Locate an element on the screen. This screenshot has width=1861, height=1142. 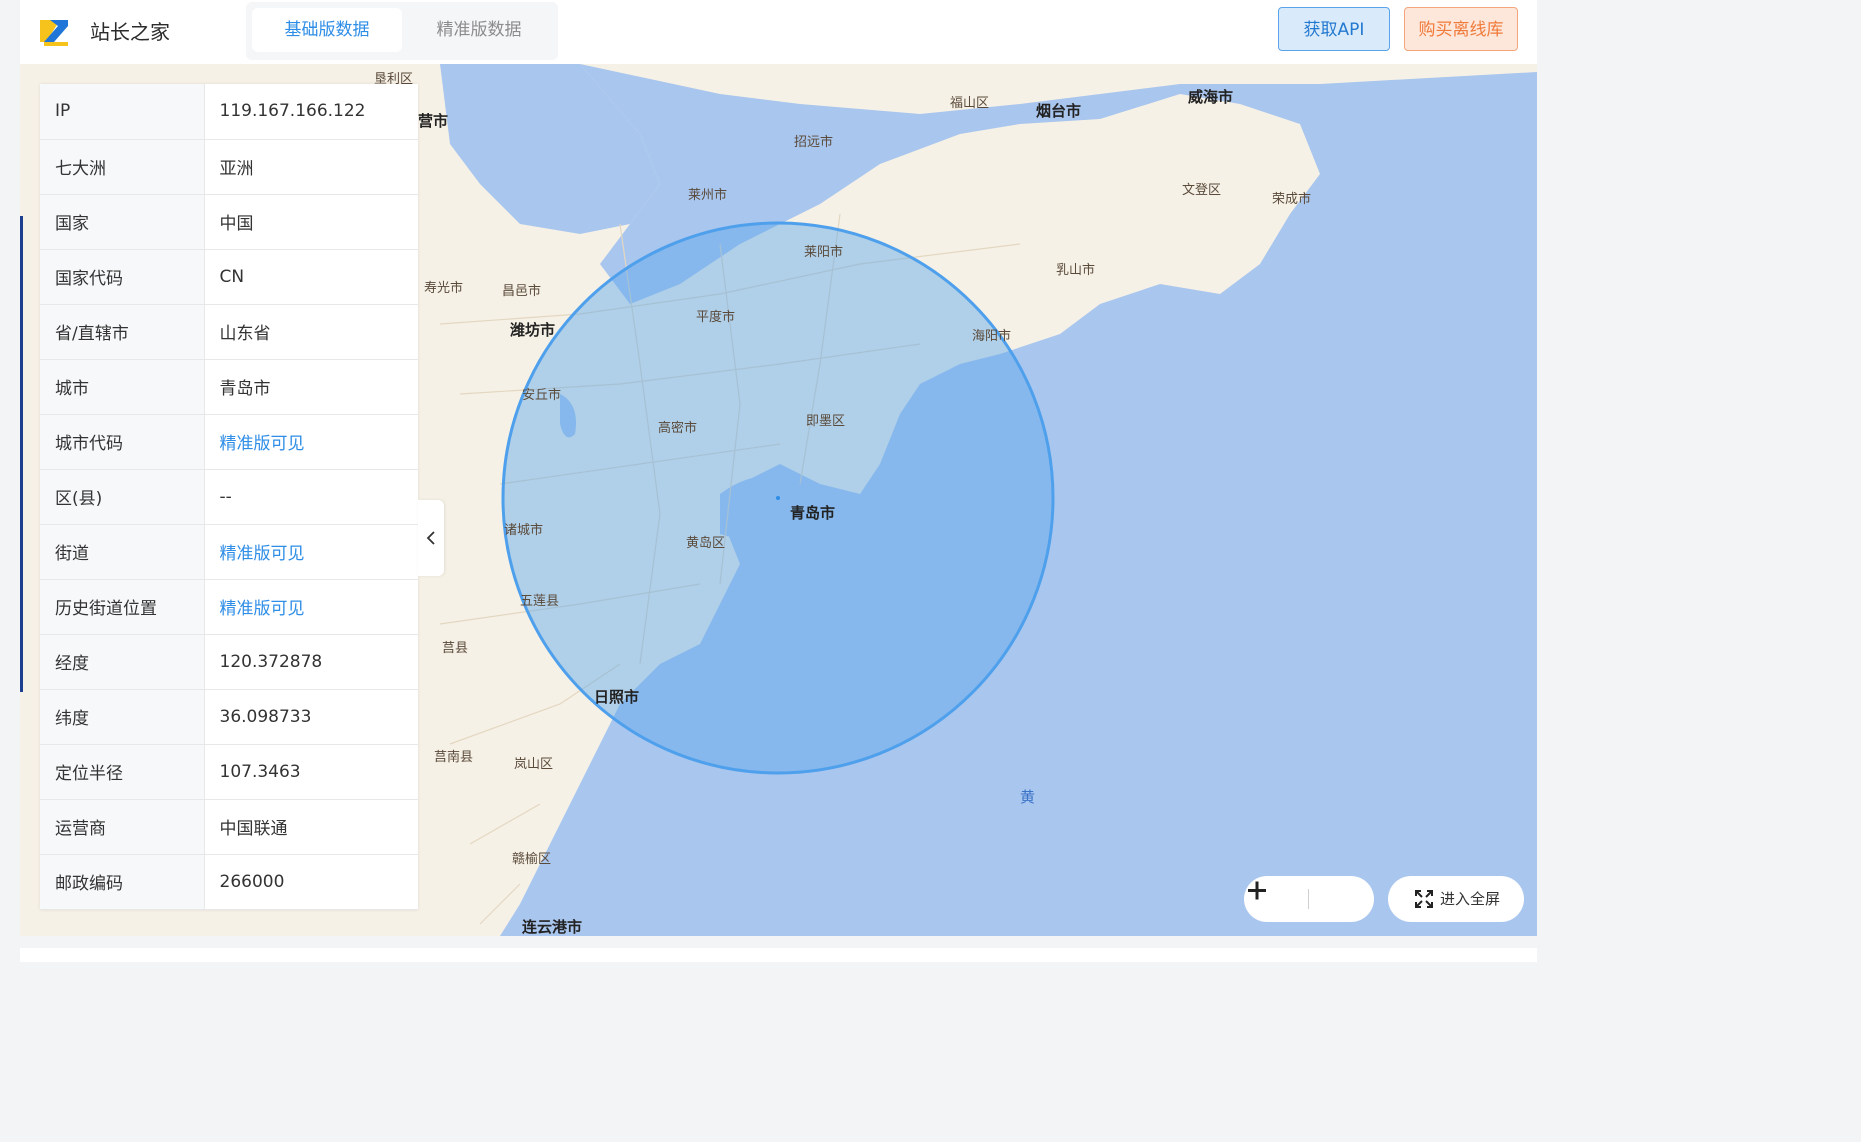
map-label-anqiu: 安丘市 is located at coordinates (542, 395).